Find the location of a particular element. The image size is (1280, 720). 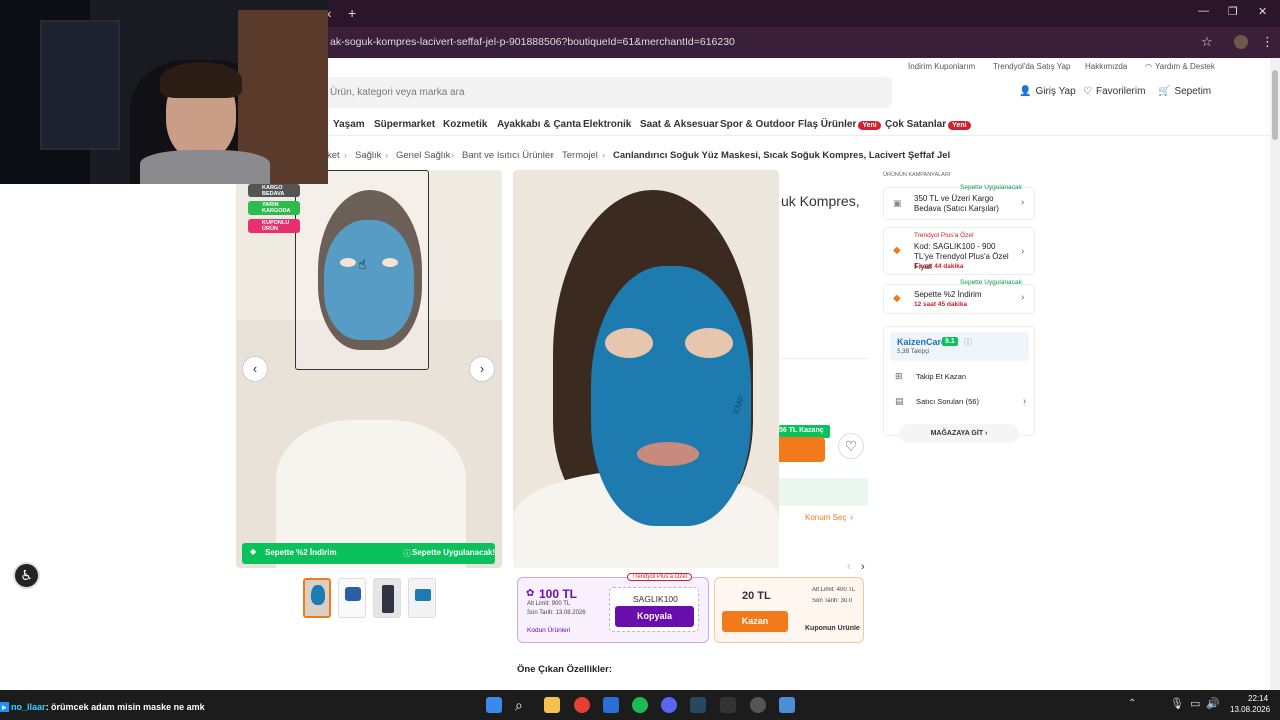

campaign-timer: 12 saat 45 dakika is located at coordinates (941, 304).